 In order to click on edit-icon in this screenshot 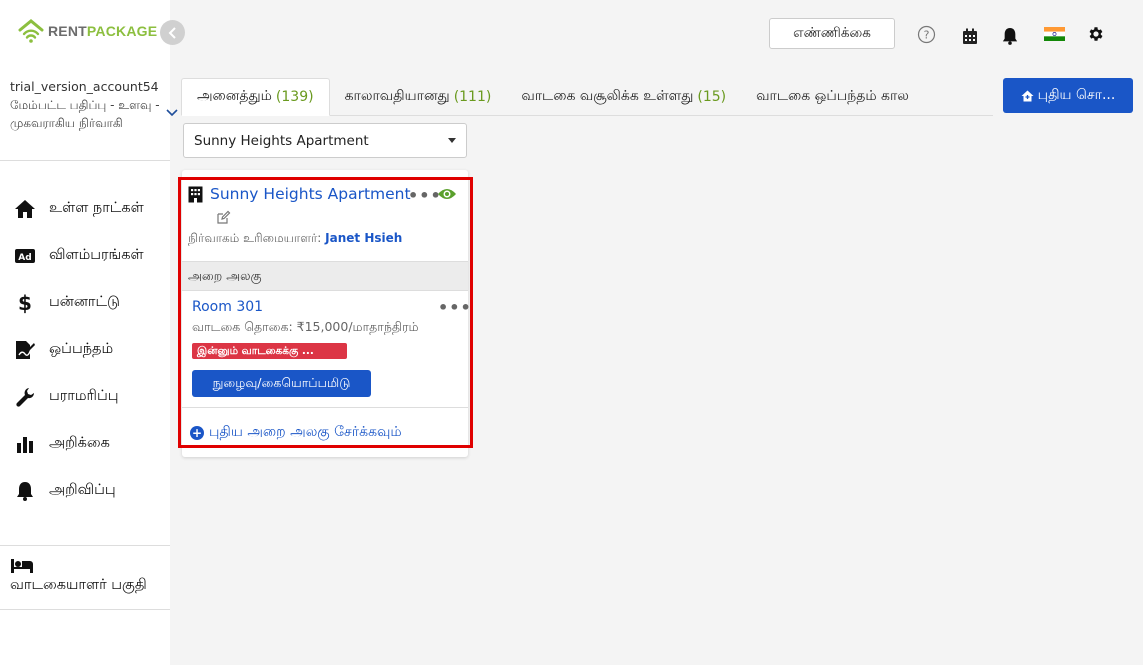, I will do `click(223, 219)`.